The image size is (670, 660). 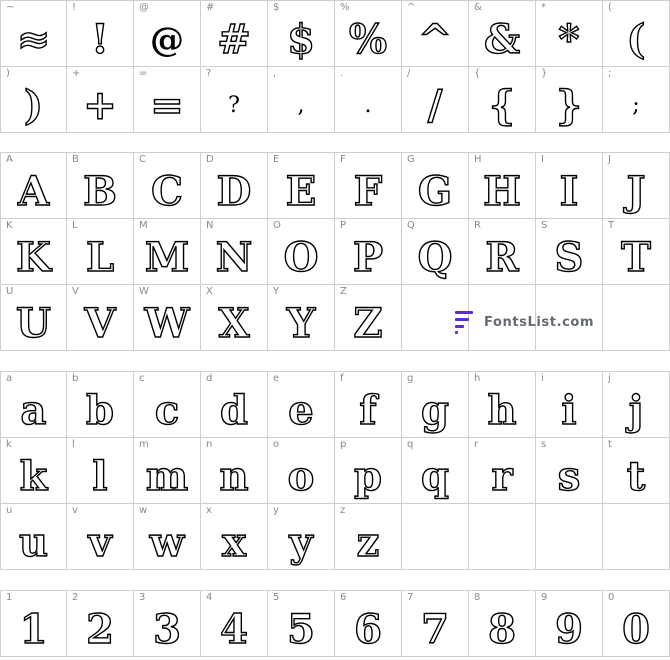 I want to click on glyph-cell: 88, so click(x=502, y=624).